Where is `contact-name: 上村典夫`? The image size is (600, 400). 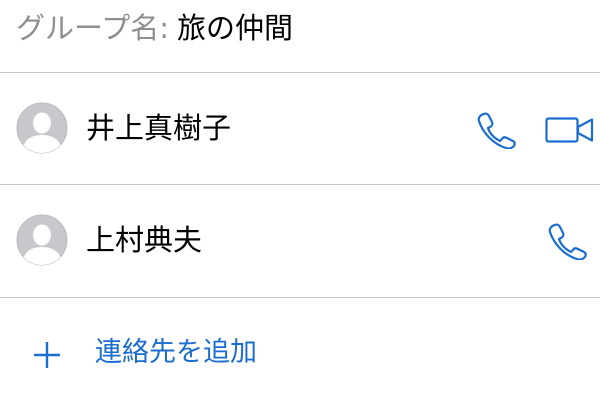
contact-name: 上村典夫 is located at coordinates (144, 240).